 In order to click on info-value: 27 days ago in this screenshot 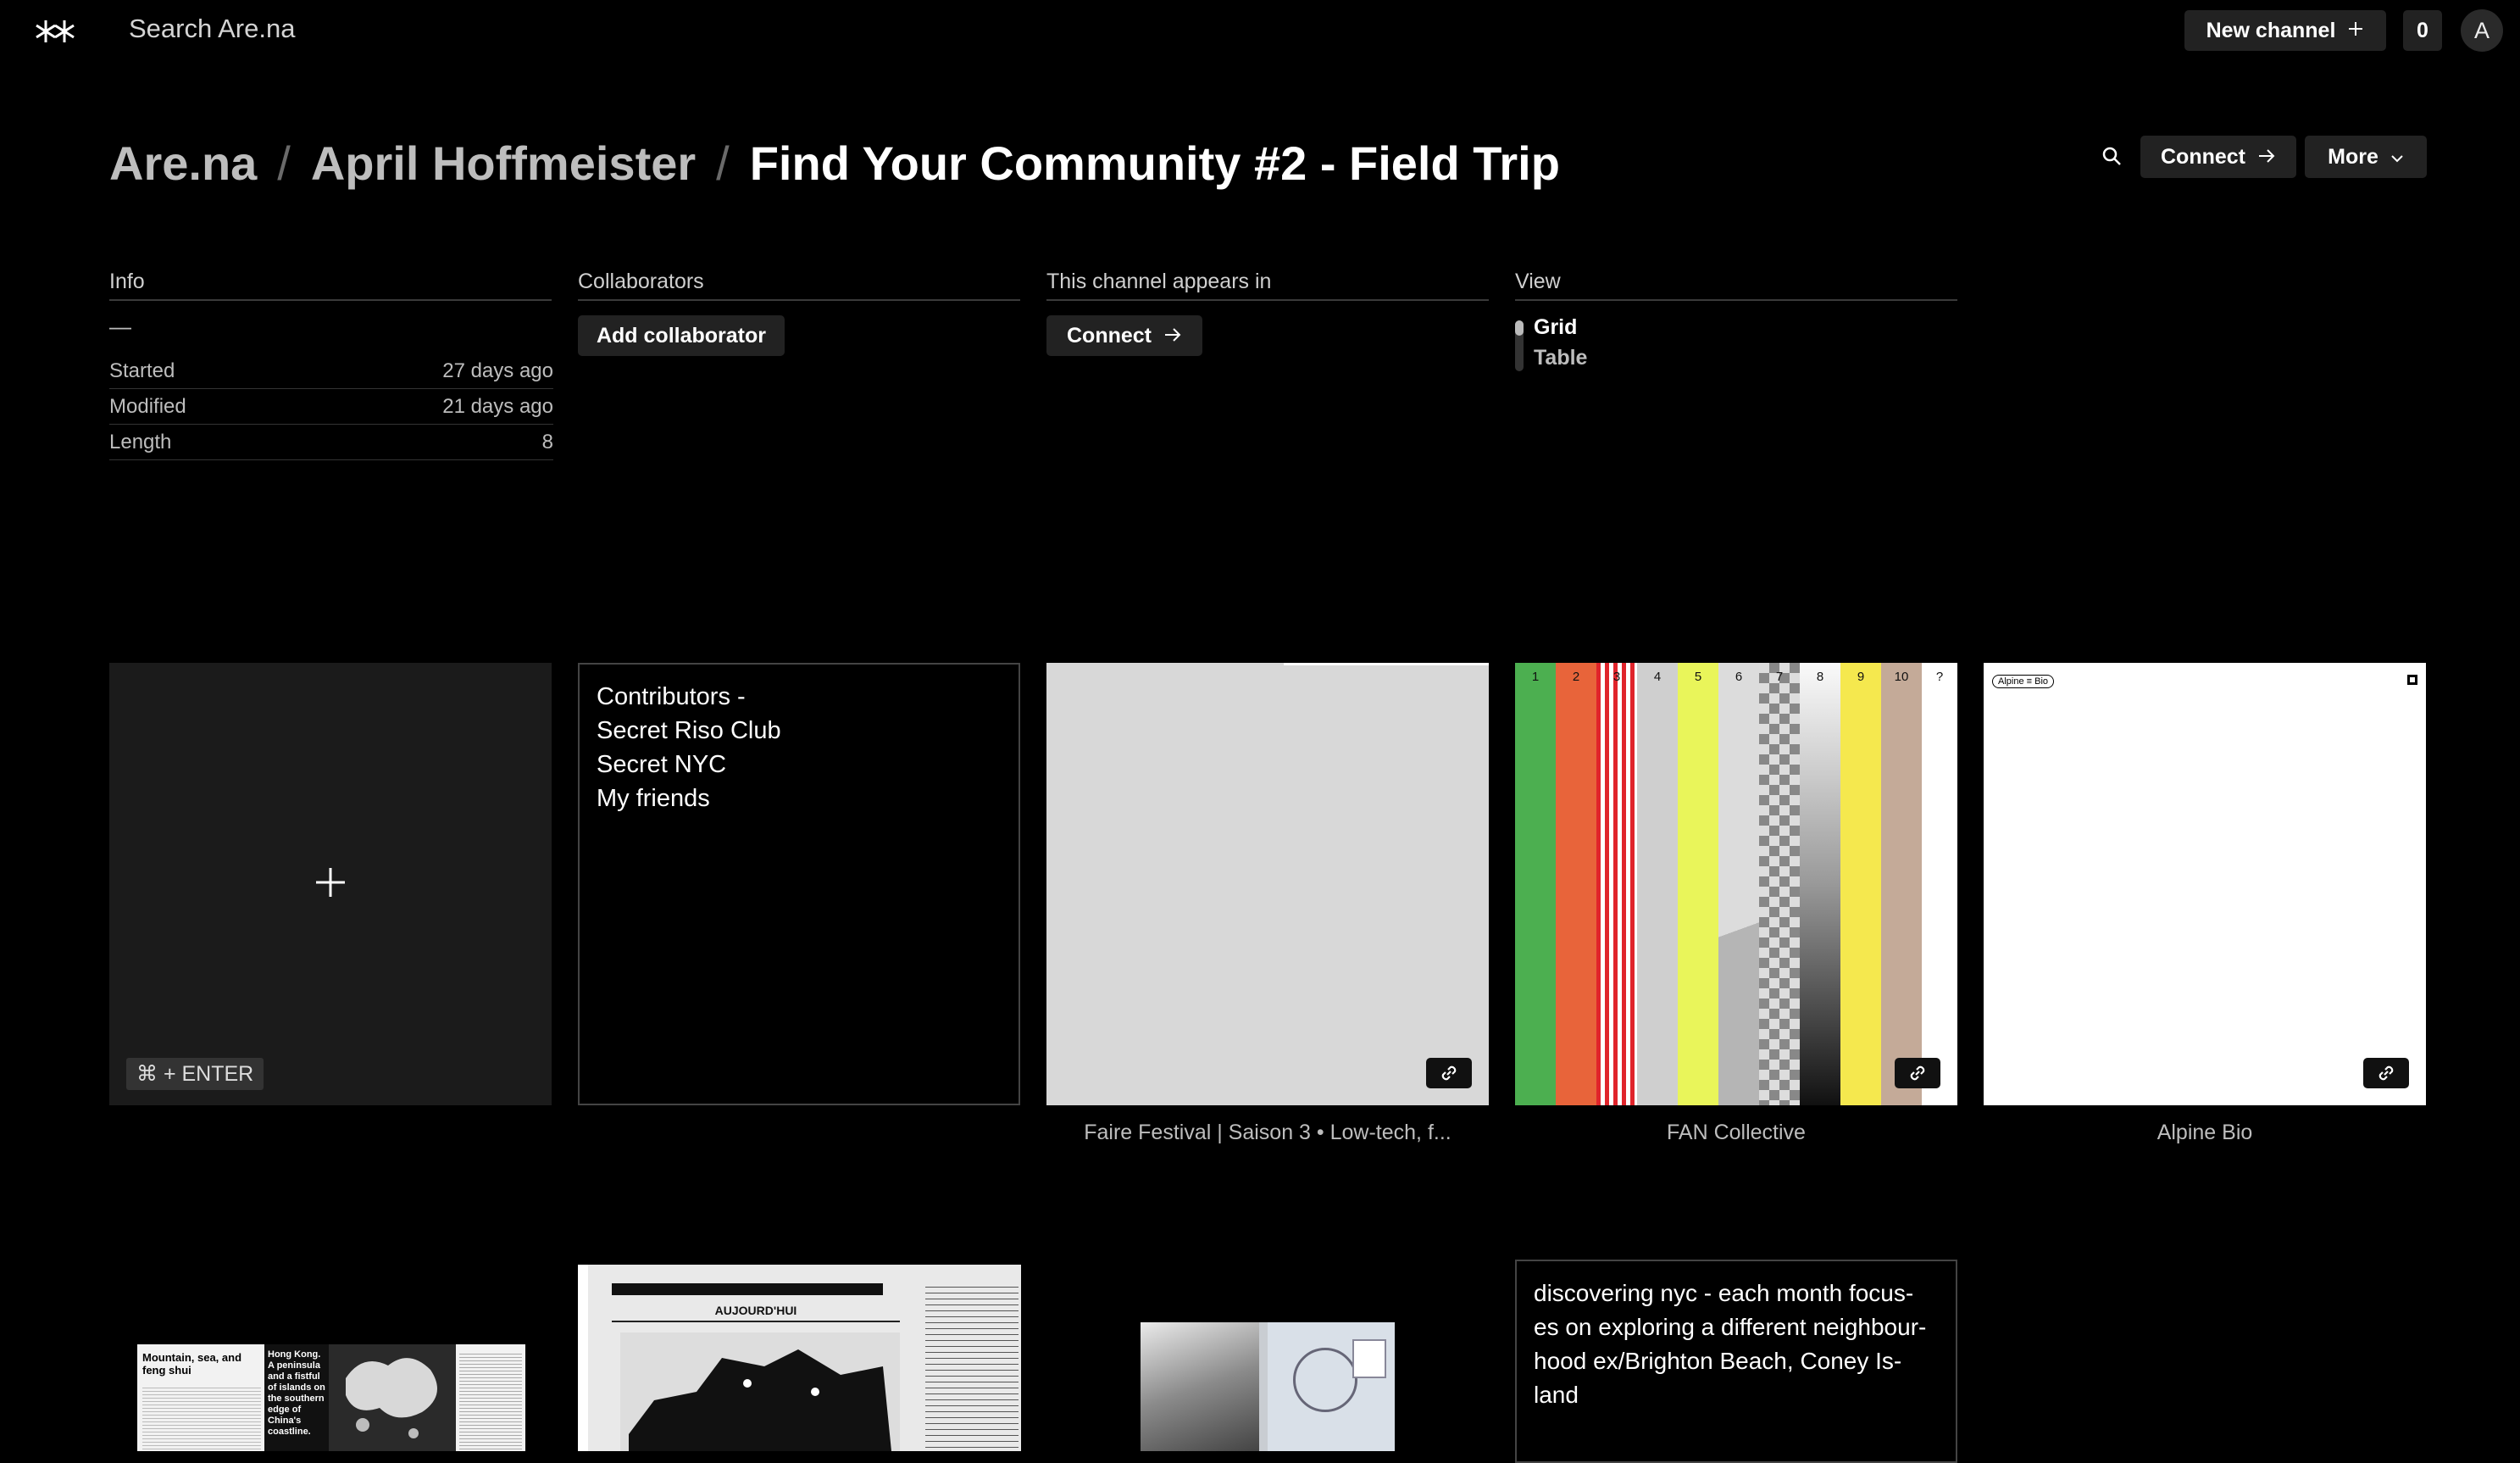, I will do `click(498, 371)`.